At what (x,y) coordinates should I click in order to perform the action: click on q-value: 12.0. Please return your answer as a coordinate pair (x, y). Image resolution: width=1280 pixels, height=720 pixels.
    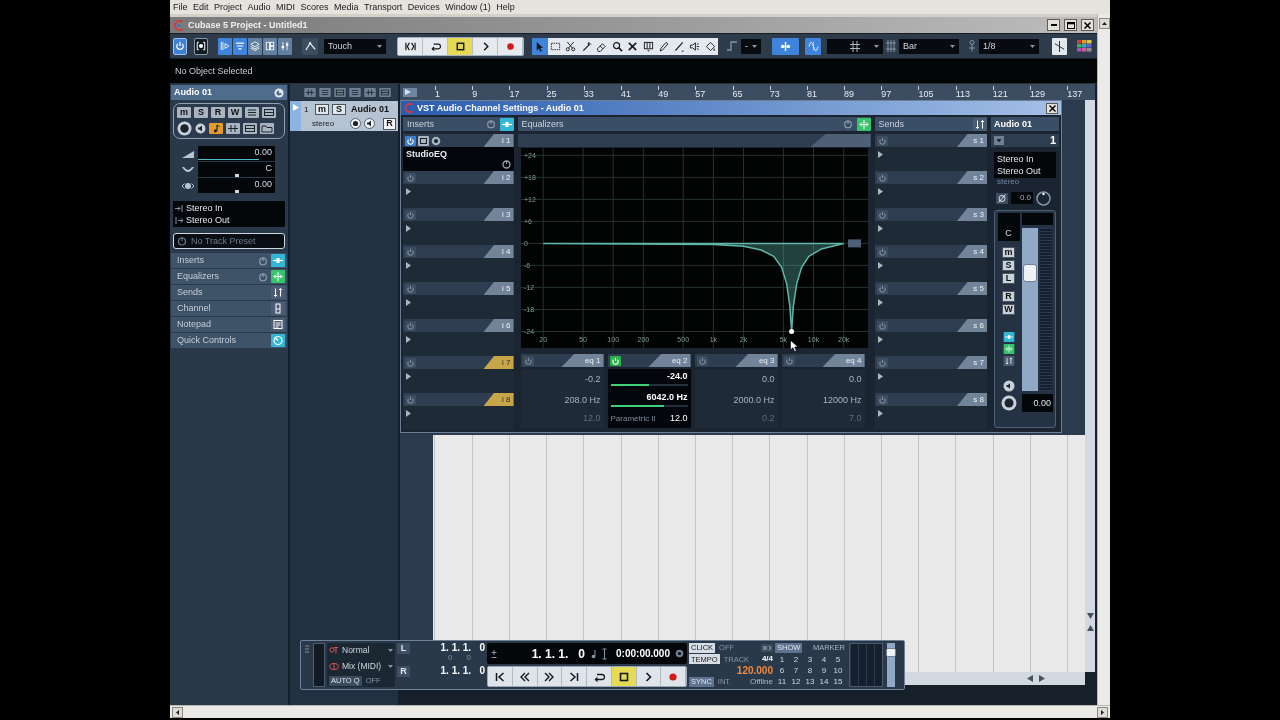
    Looking at the image, I should click on (678, 418).